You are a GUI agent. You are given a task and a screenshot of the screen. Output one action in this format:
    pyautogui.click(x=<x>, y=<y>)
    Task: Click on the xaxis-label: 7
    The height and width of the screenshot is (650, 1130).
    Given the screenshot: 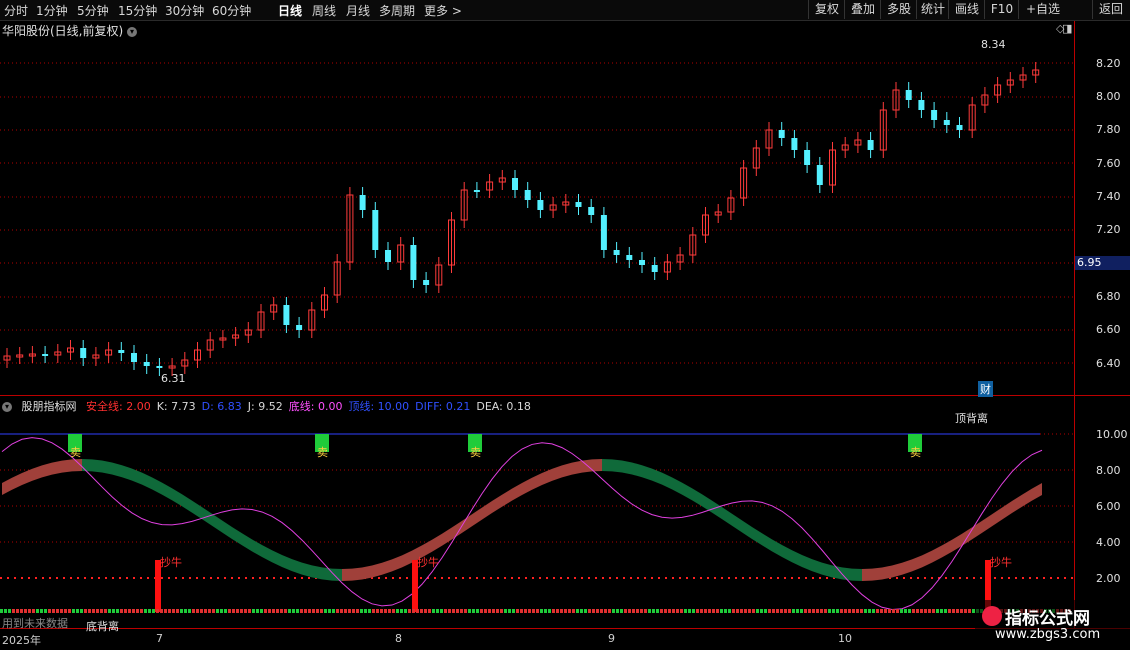 What is the action you would take?
    pyautogui.click(x=159, y=638)
    